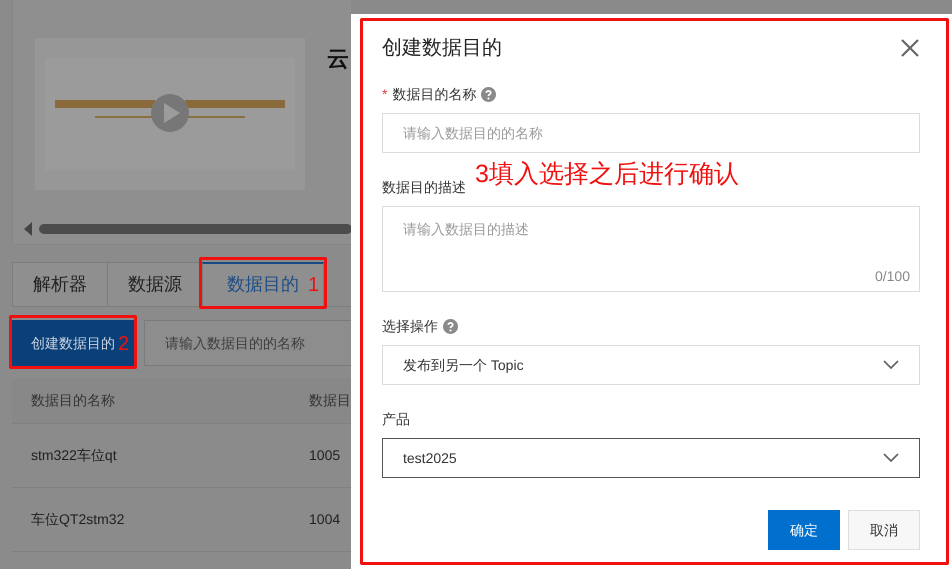 This screenshot has height=569, width=952. What do you see at coordinates (74, 455) in the screenshot?
I see `table-cell-text: stm322车位qt` at bounding box center [74, 455].